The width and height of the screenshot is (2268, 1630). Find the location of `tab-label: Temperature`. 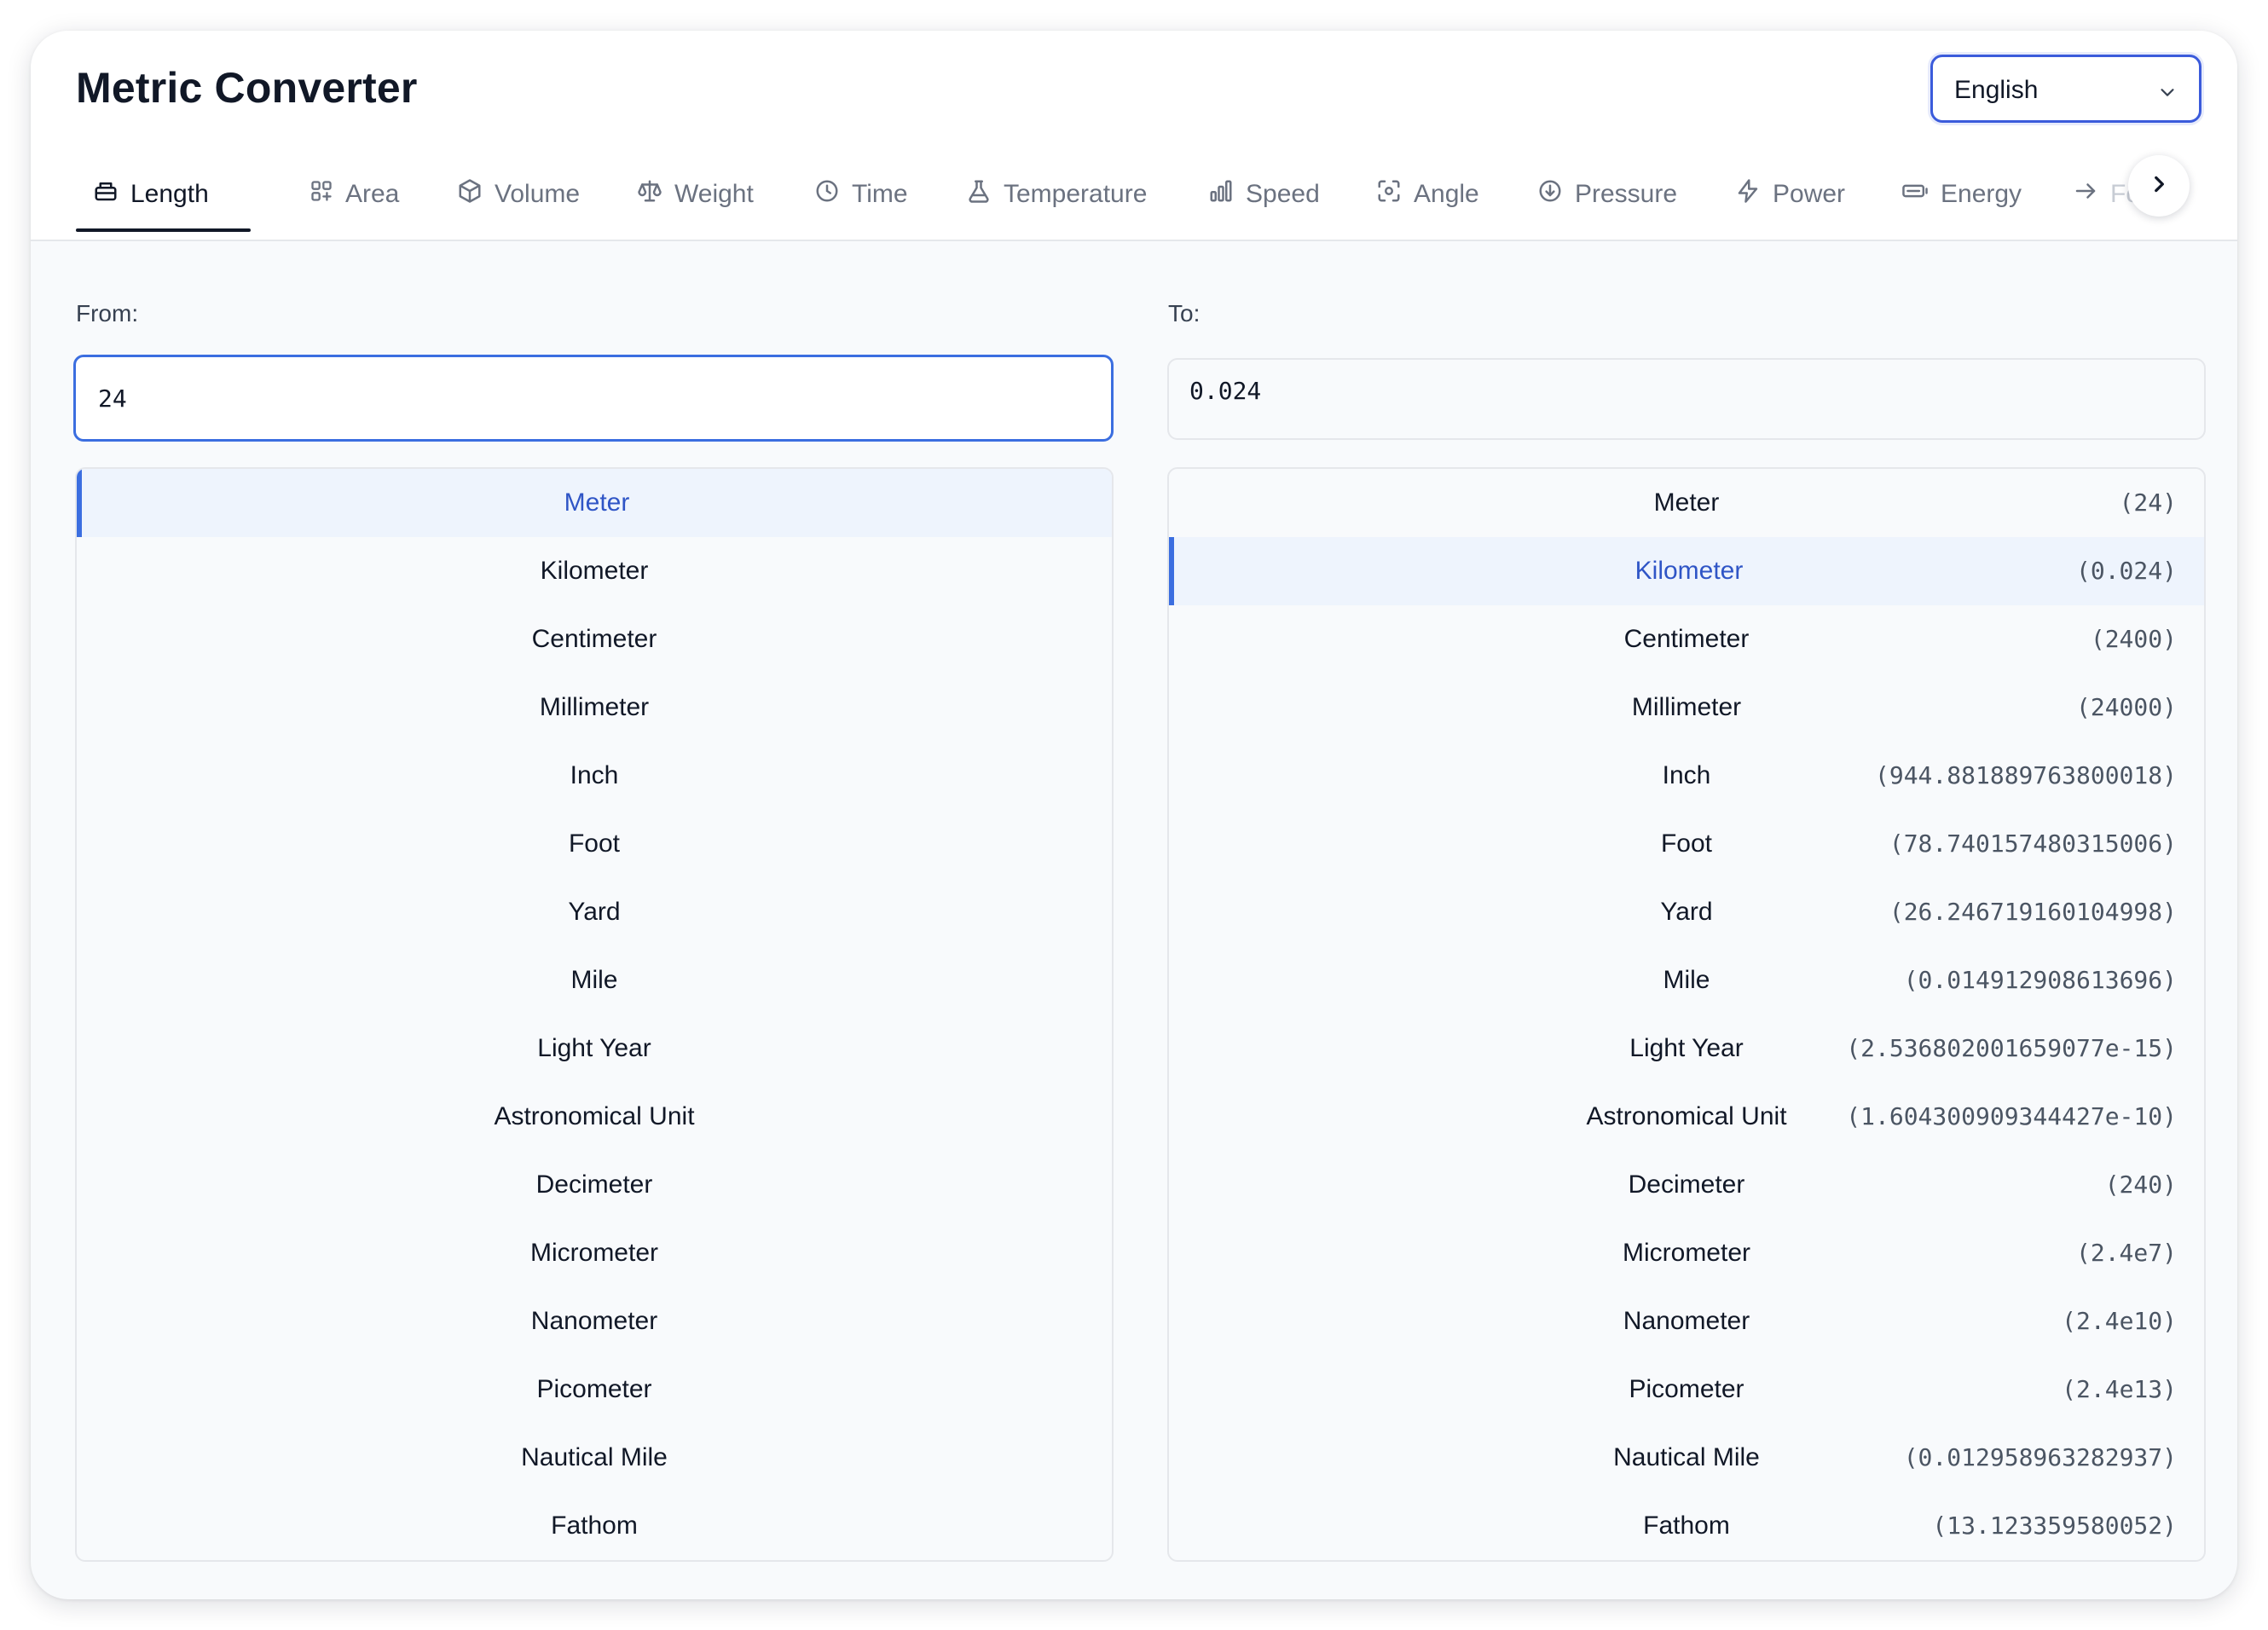

tab-label: Temperature is located at coordinates (1076, 194).